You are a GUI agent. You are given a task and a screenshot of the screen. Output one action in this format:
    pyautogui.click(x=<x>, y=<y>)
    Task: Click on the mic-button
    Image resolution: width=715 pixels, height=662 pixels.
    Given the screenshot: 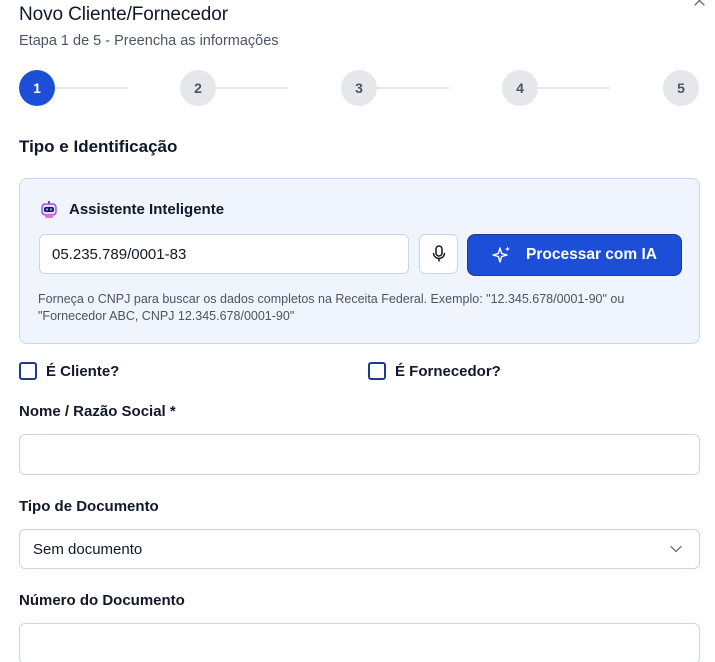 What is the action you would take?
    pyautogui.click(x=438, y=254)
    